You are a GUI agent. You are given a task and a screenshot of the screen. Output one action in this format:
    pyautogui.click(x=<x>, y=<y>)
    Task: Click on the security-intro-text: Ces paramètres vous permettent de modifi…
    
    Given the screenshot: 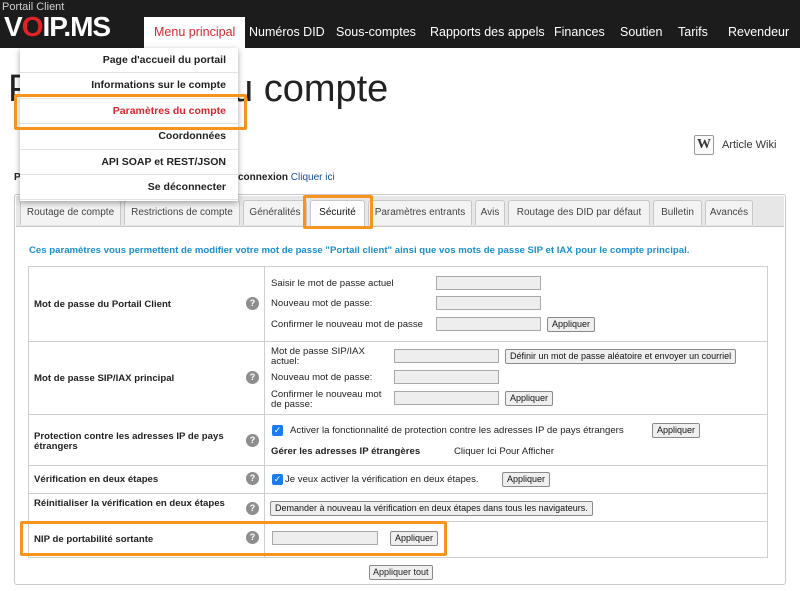 What is the action you would take?
    pyautogui.click(x=359, y=250)
    